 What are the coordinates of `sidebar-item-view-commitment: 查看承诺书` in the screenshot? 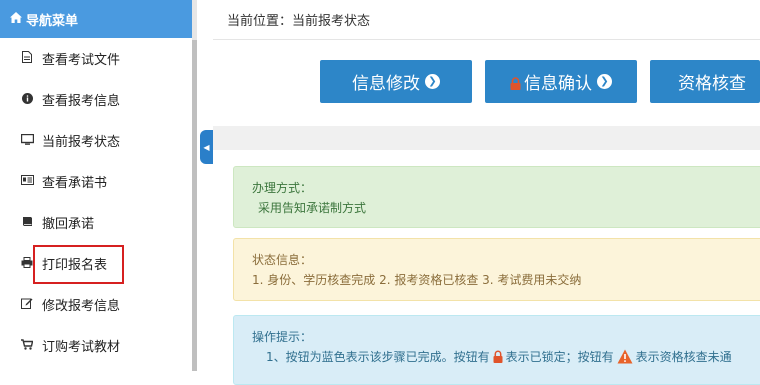 It's located at (96, 181).